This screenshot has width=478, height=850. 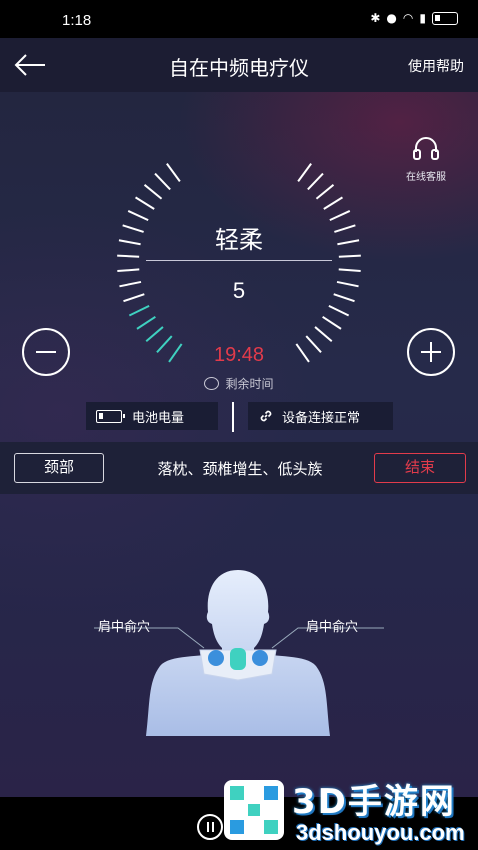 What do you see at coordinates (332, 627) in the screenshot?
I see `acupoint-right-label: 肩中俞穴` at bounding box center [332, 627].